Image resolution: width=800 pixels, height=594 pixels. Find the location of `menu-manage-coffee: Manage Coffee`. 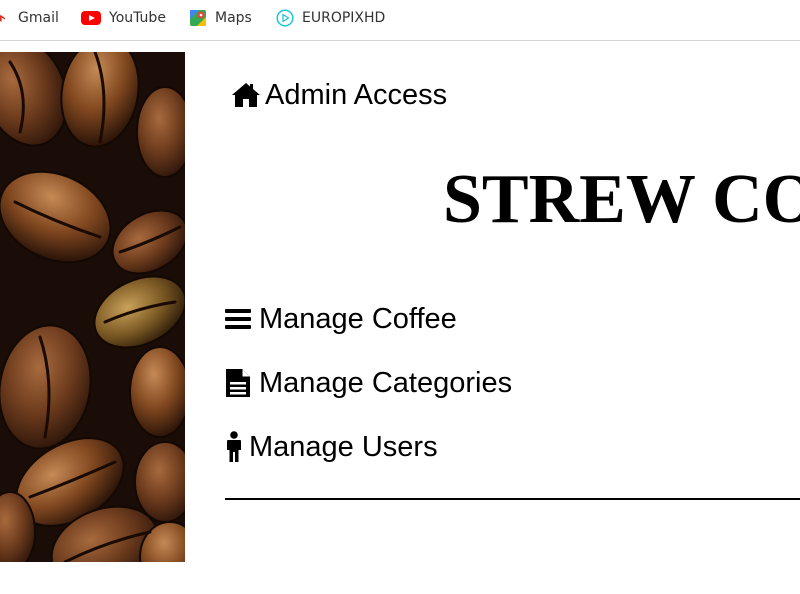

menu-manage-coffee: Manage Coffee is located at coordinates (341, 319).